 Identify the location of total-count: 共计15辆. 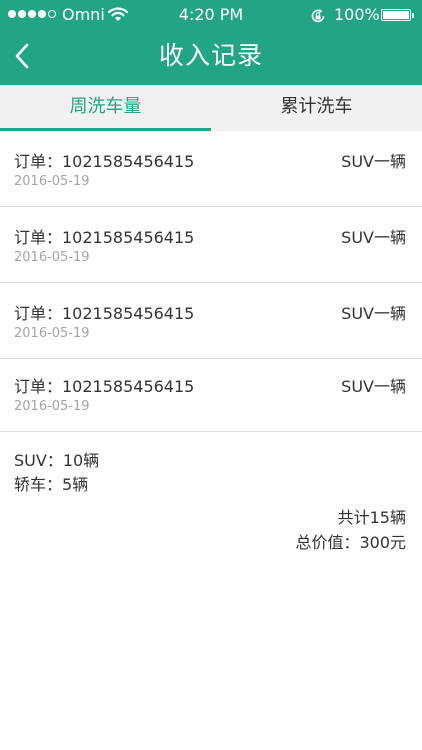
(371, 517).